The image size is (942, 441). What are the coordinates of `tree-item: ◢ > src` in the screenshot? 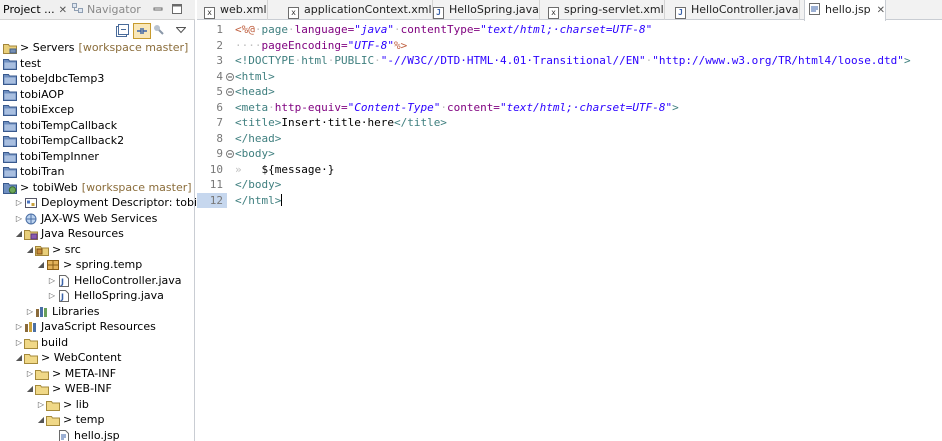 It's located at (40, 250).